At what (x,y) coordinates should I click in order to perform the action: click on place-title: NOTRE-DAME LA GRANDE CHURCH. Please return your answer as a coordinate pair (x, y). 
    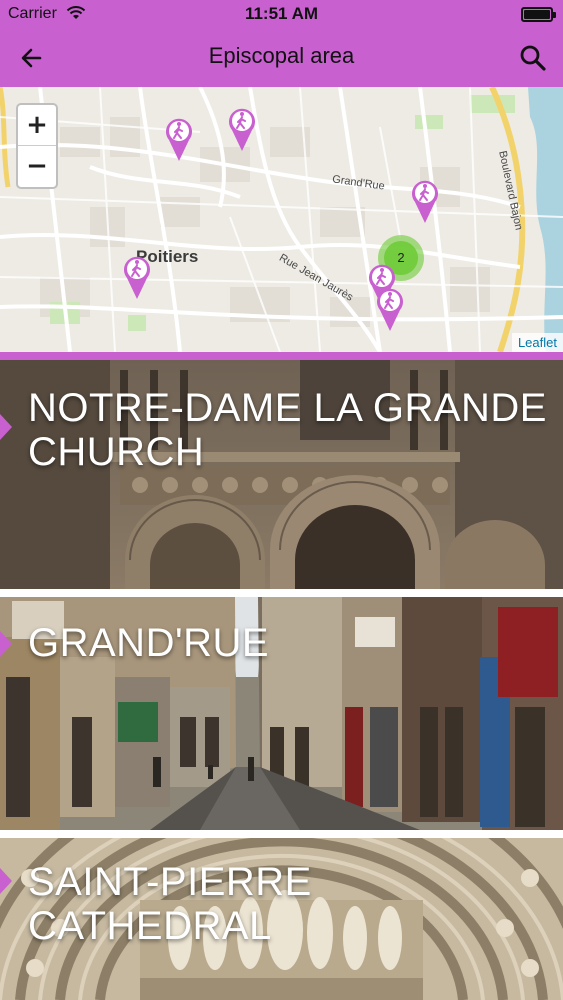
    Looking at the image, I should click on (287, 430).